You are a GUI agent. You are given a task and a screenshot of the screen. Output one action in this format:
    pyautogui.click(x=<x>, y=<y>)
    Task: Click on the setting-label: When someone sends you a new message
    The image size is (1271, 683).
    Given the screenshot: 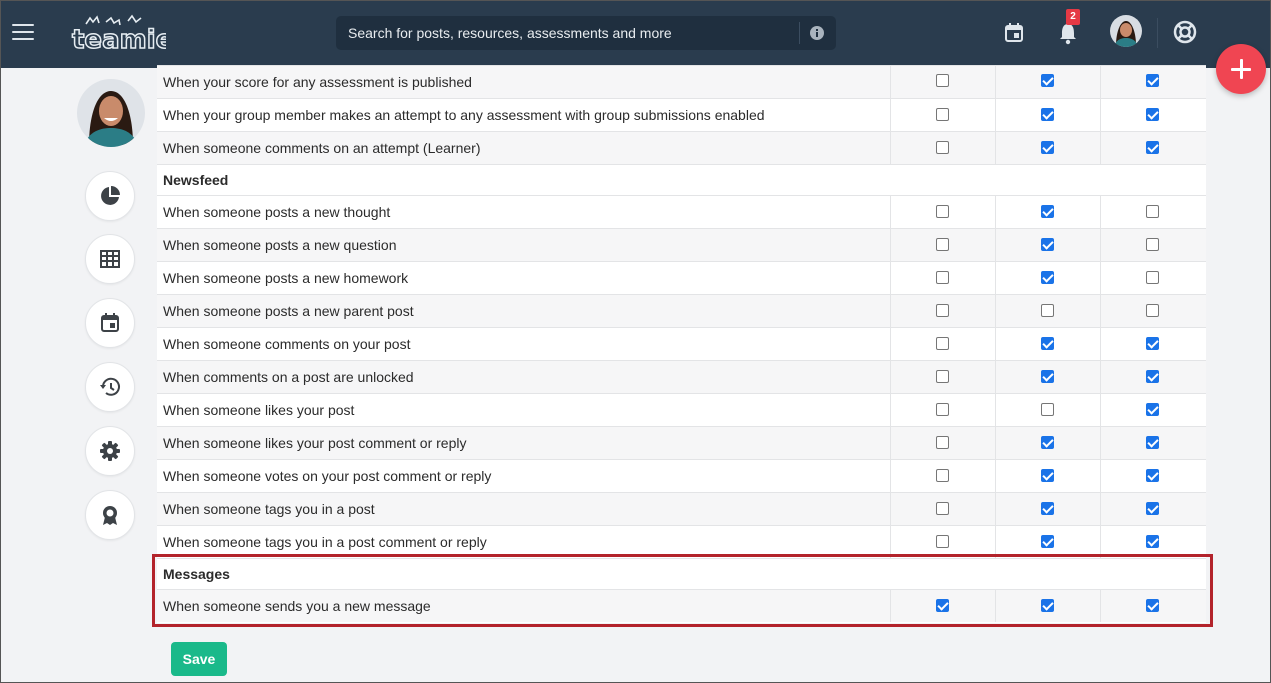 What is the action you would take?
    pyautogui.click(x=297, y=606)
    